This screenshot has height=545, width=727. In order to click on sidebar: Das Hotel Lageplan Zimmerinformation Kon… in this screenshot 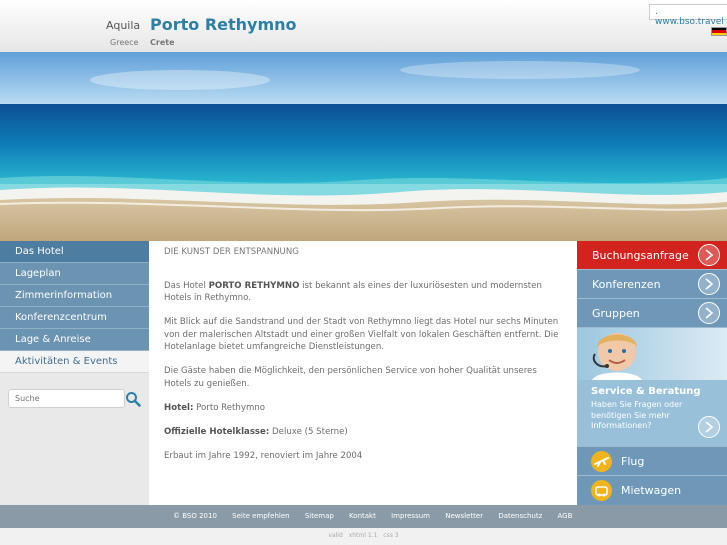, I will do `click(74, 373)`.